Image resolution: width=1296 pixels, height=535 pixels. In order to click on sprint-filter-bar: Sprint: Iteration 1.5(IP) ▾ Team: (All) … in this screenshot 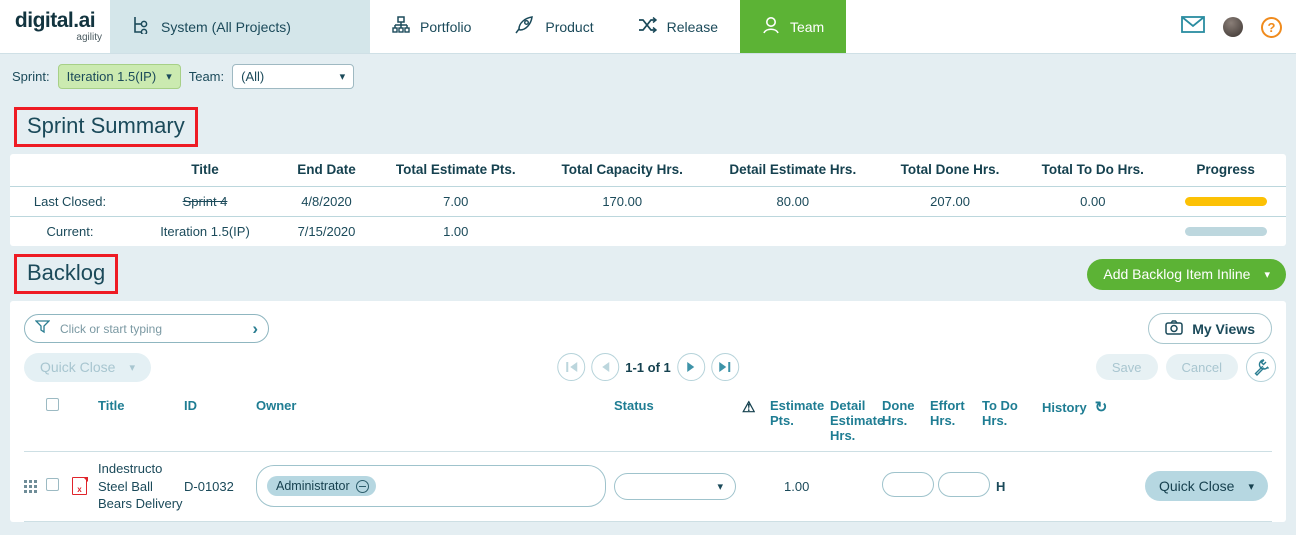, I will do `click(648, 76)`.